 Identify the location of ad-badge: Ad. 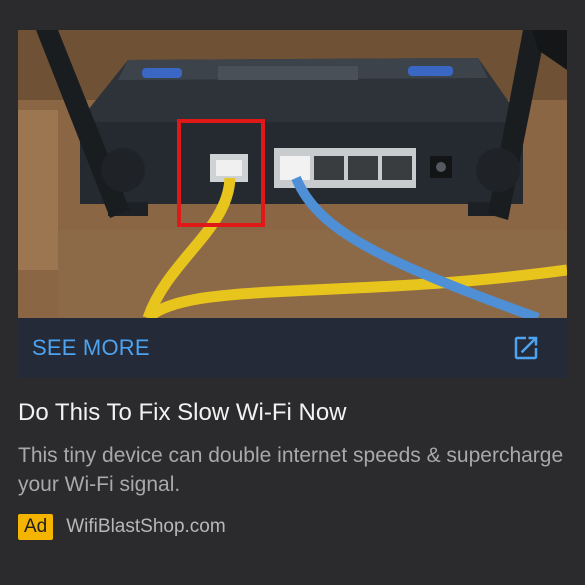
(36, 527).